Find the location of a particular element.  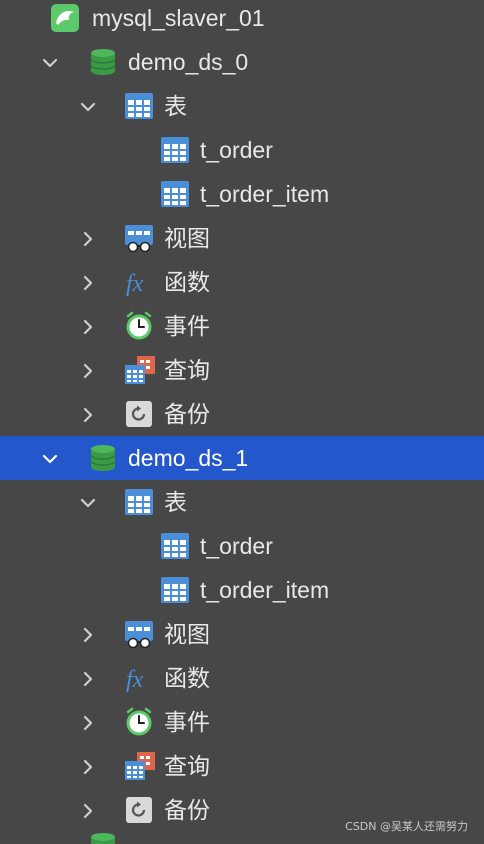

database-row-demo-ds-1: demo_ds_1 is located at coordinates (242, 458).